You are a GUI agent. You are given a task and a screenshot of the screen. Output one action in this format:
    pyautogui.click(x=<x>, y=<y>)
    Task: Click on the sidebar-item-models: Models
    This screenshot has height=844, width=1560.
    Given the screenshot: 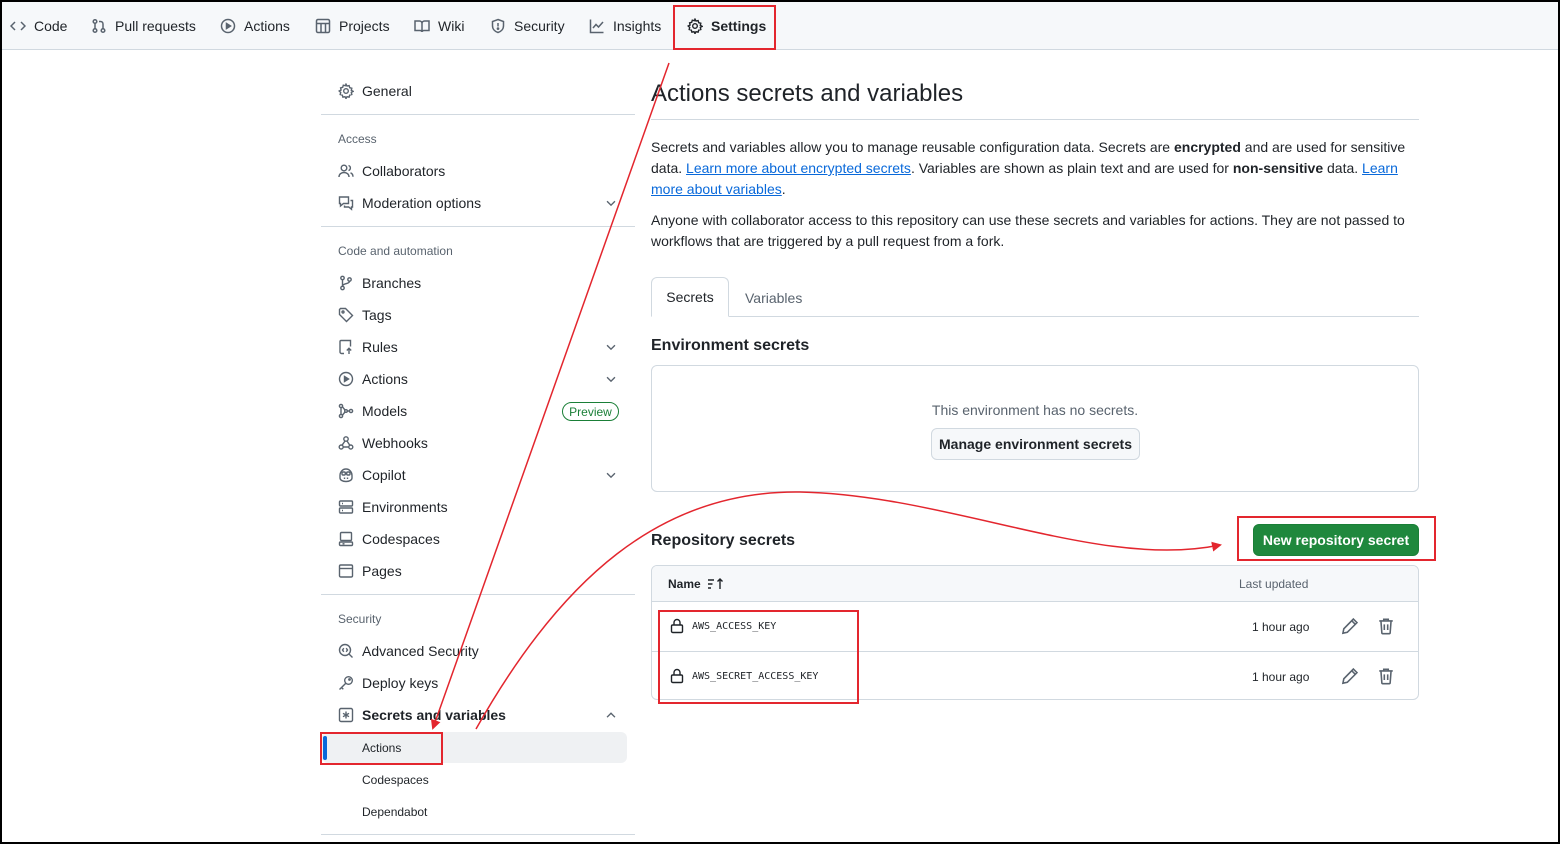 What is the action you would take?
    pyautogui.click(x=372, y=411)
    